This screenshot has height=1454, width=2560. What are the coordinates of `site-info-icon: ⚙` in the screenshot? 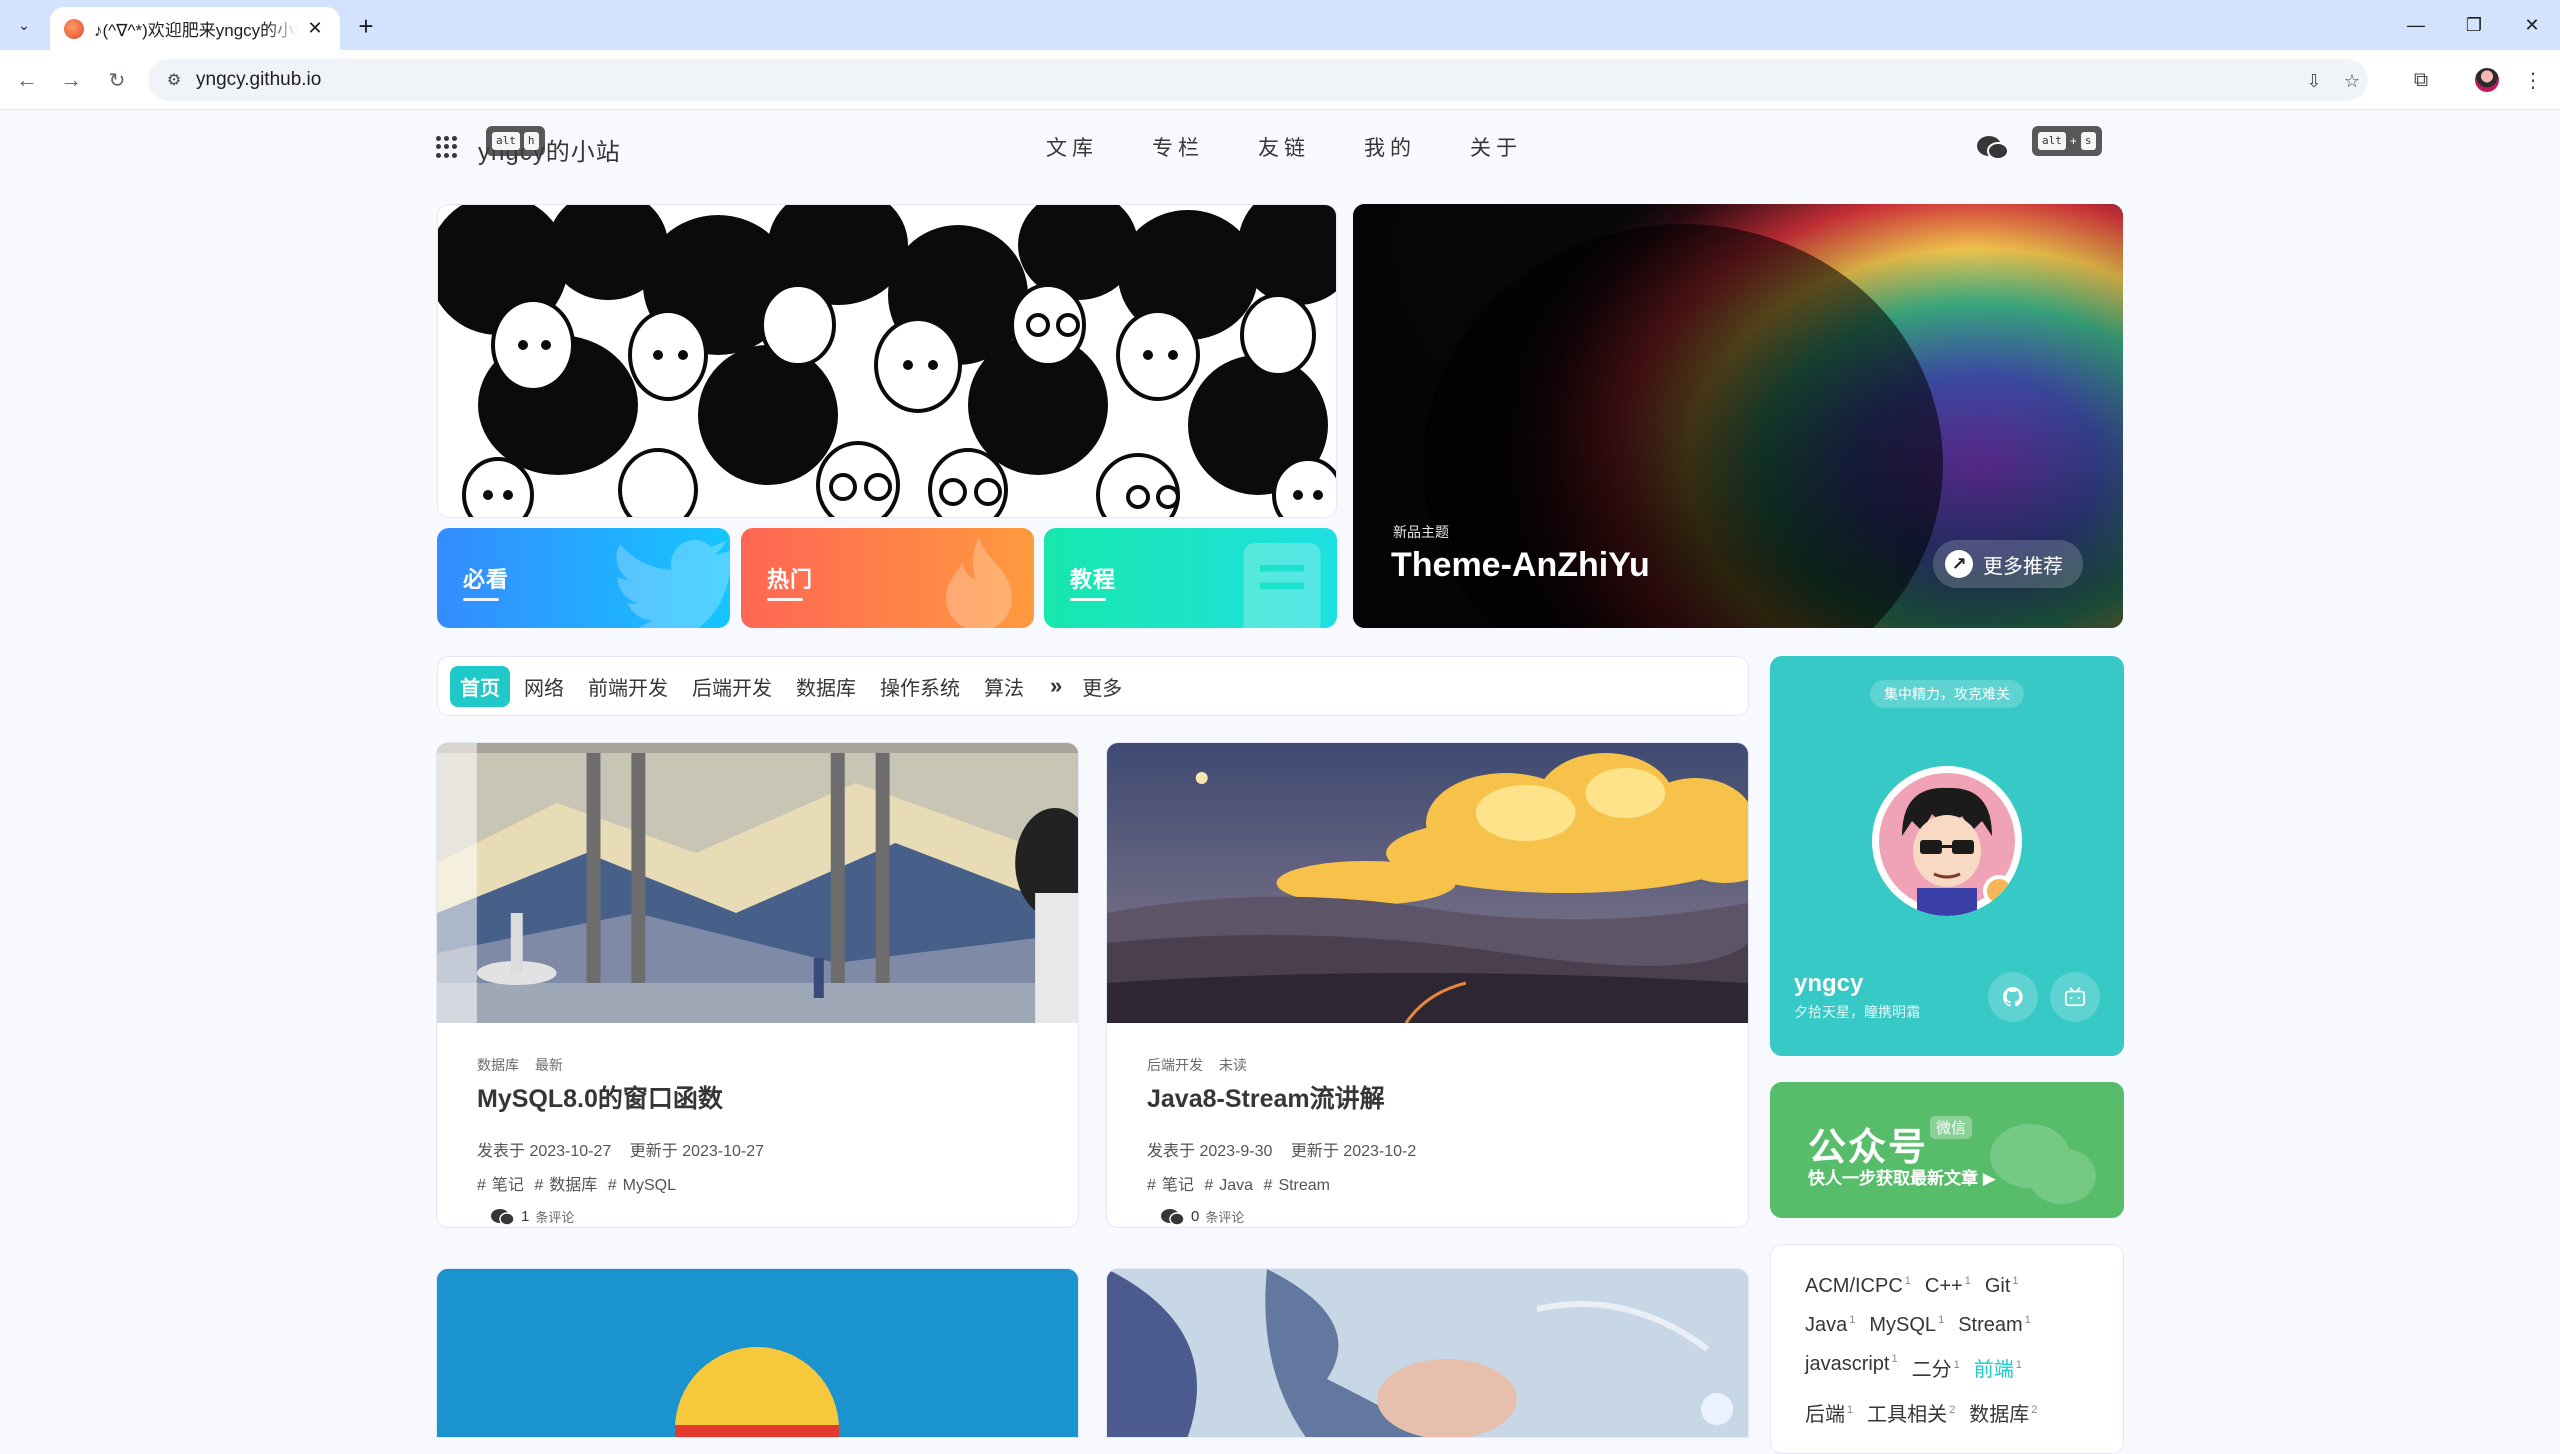 It's located at (174, 80).